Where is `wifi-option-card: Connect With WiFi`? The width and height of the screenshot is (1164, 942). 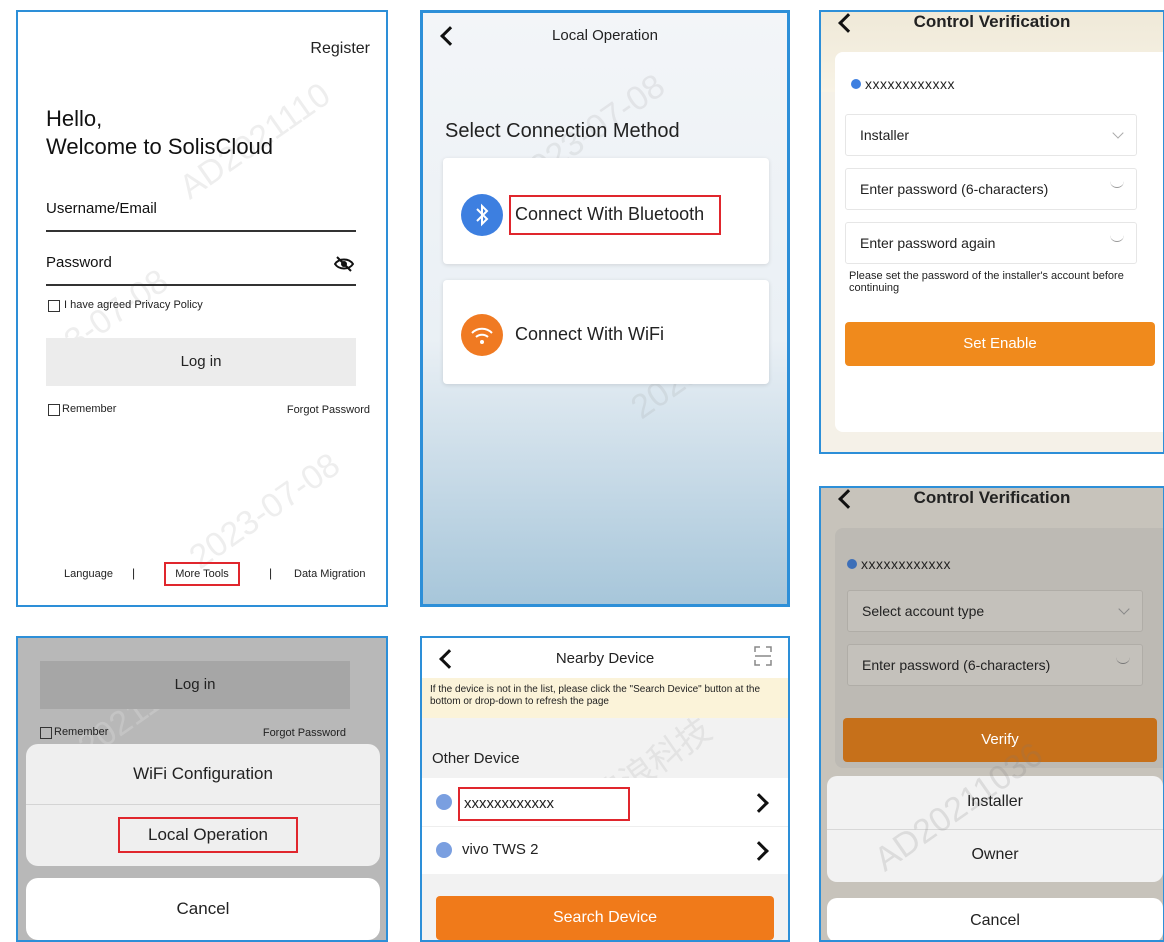 wifi-option-card: Connect With WiFi is located at coordinates (606, 332).